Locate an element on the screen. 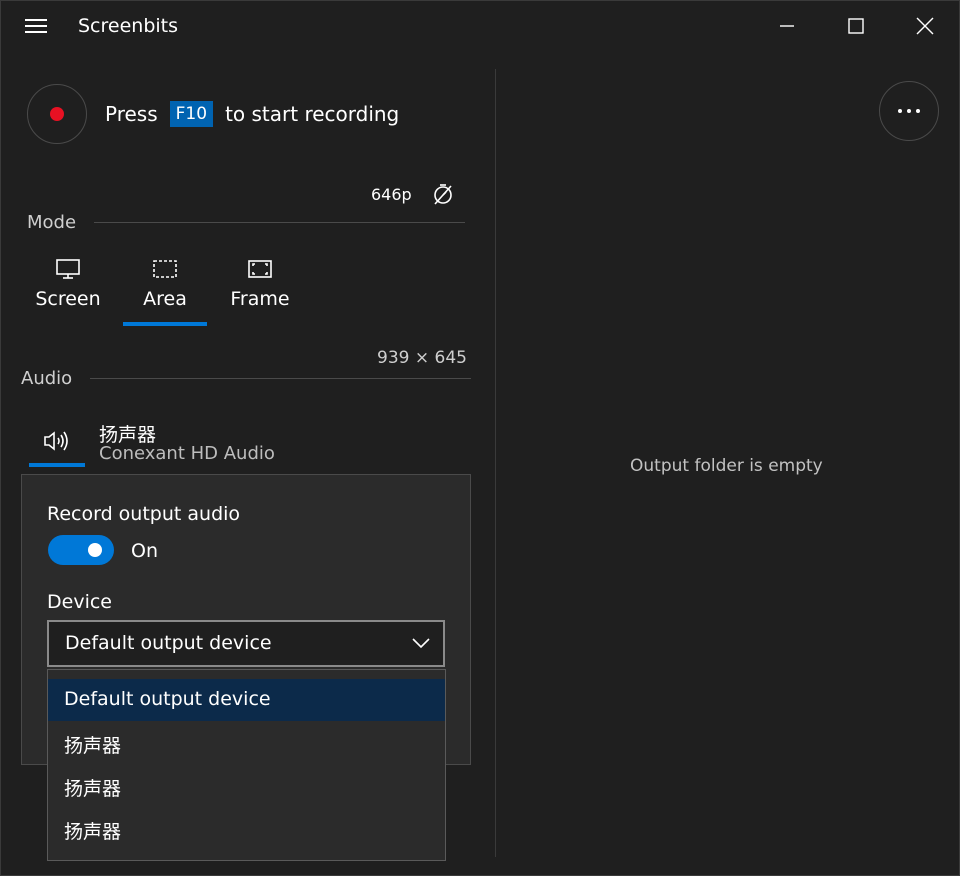 The height and width of the screenshot is (876, 960). pane-divider is located at coordinates (495, 463).